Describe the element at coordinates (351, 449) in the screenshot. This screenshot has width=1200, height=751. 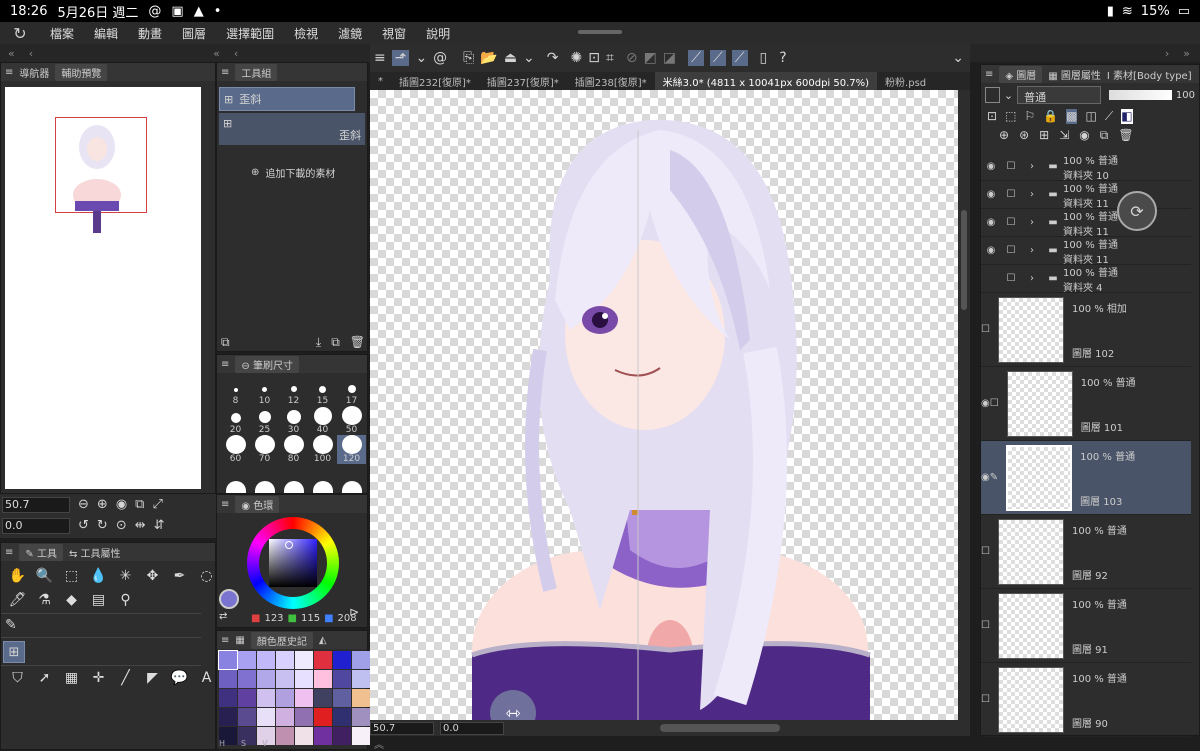
I see `brush-size-120: 120` at that location.